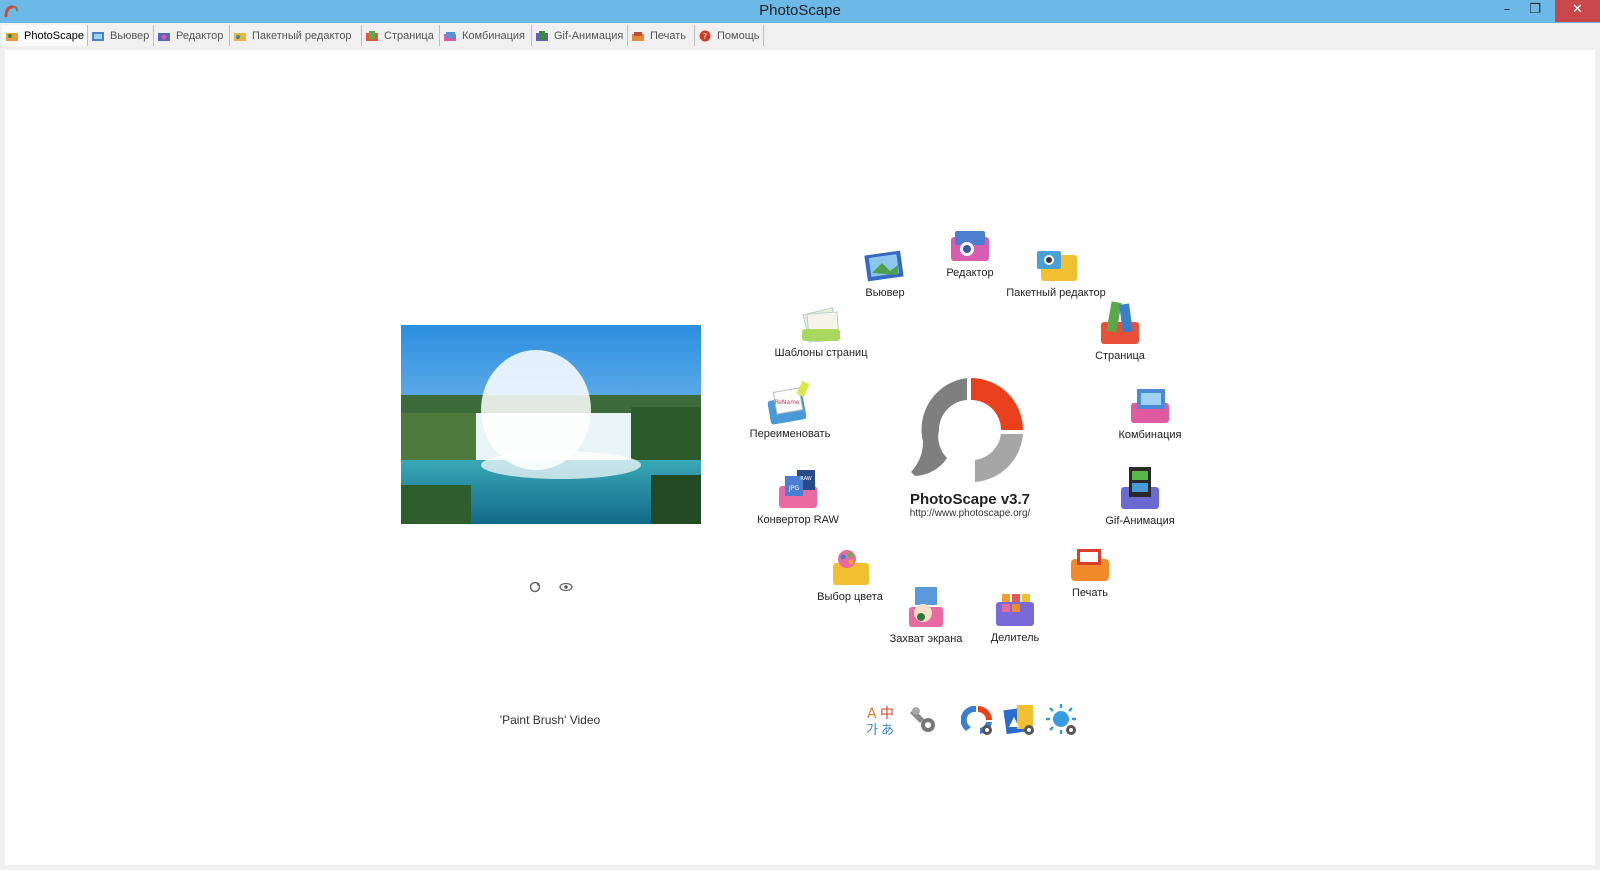 The height and width of the screenshot is (870, 1600). I want to click on tab-print: Печать, so click(661, 35).